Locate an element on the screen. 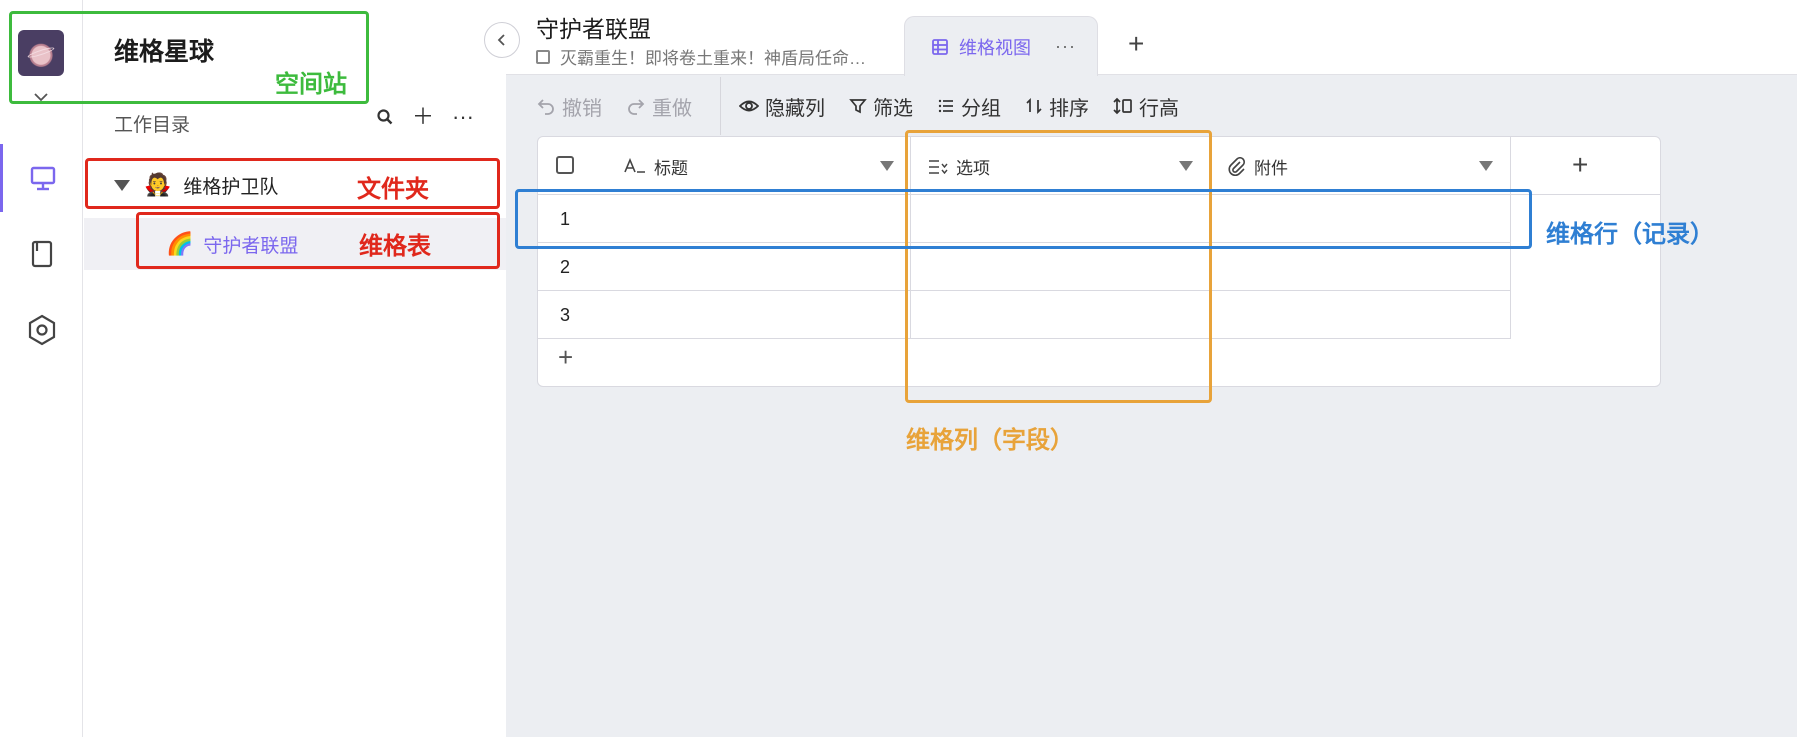  add-icon: ＋ is located at coordinates (423, 117).